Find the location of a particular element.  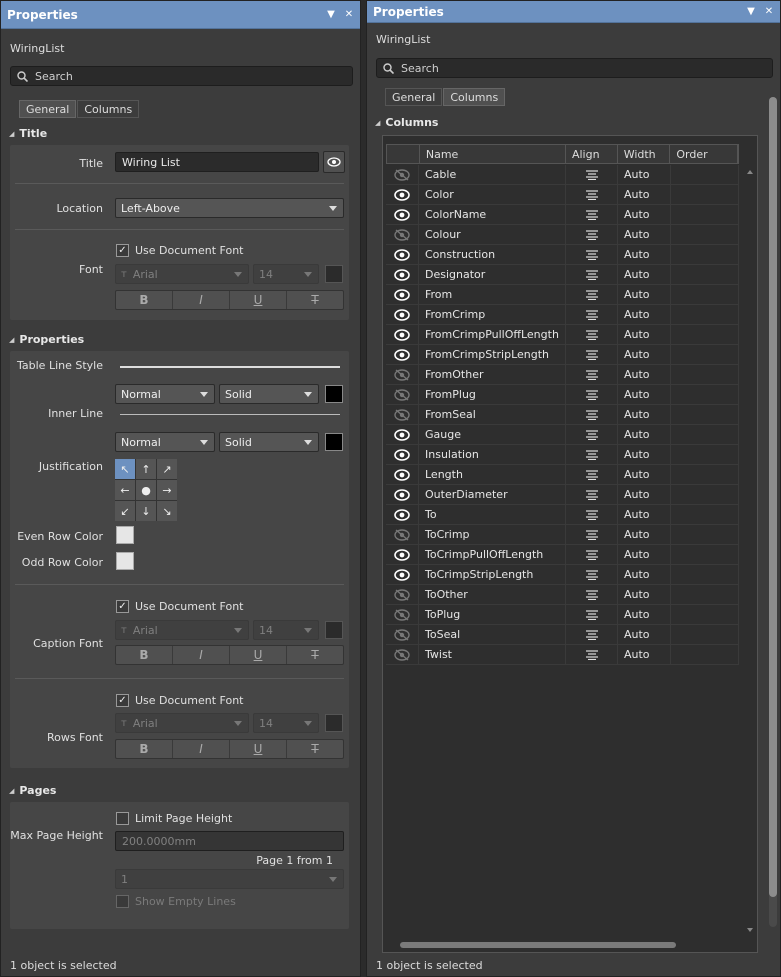

rows-font-name-dropdown: ᴛ Arial is located at coordinates (182, 723).